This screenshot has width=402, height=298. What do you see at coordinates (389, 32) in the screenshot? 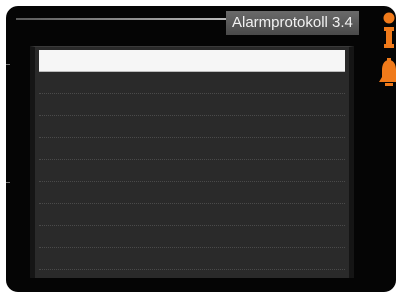
I see `info-icon` at bounding box center [389, 32].